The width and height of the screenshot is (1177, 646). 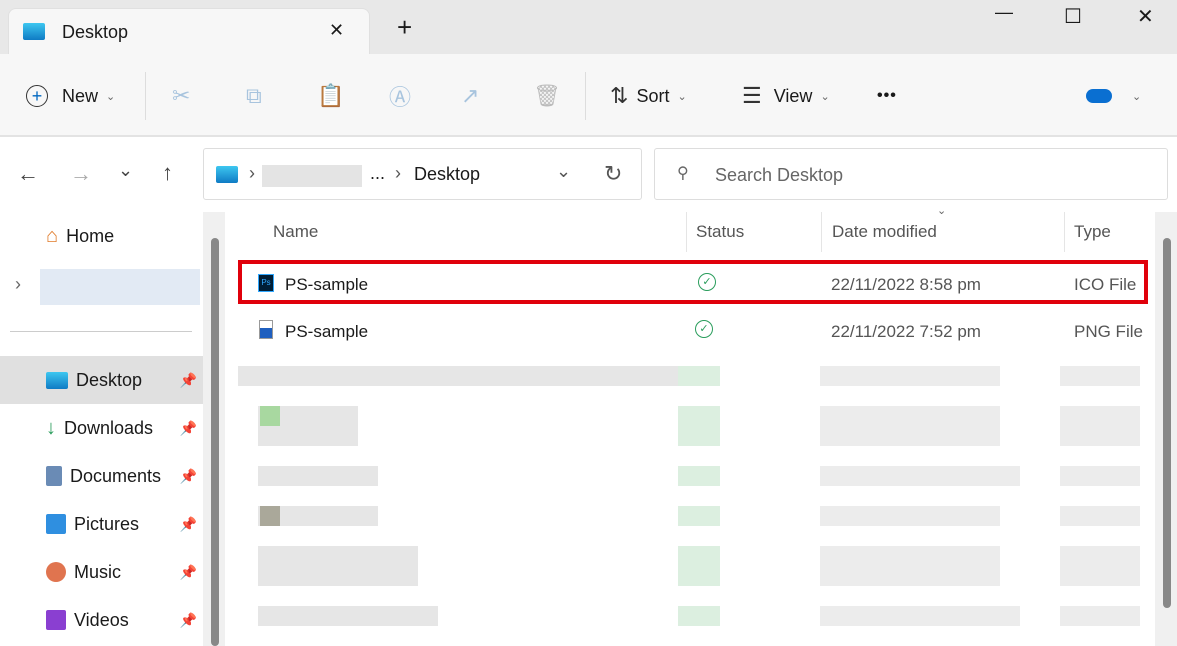 I want to click on sidebar-item-documents: Documents 📌, so click(x=101, y=476).